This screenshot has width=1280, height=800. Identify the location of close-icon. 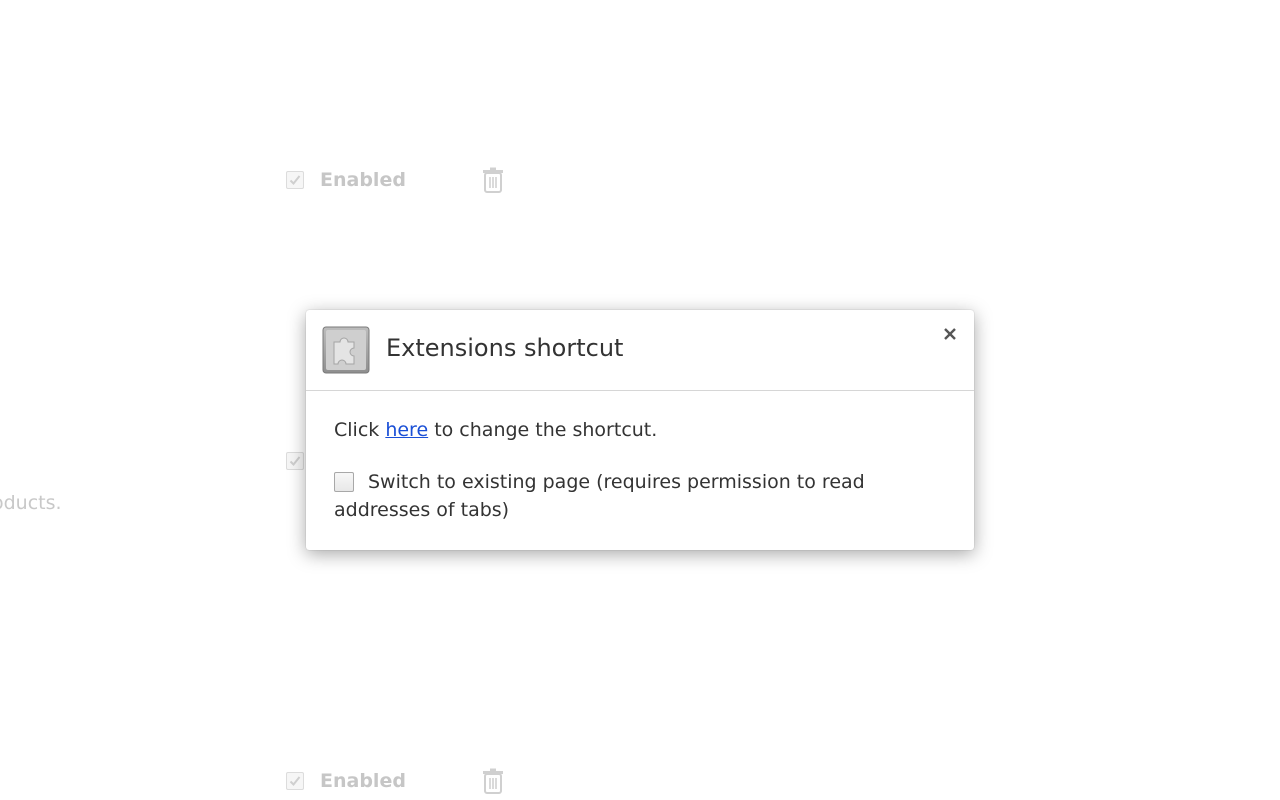
(950, 334).